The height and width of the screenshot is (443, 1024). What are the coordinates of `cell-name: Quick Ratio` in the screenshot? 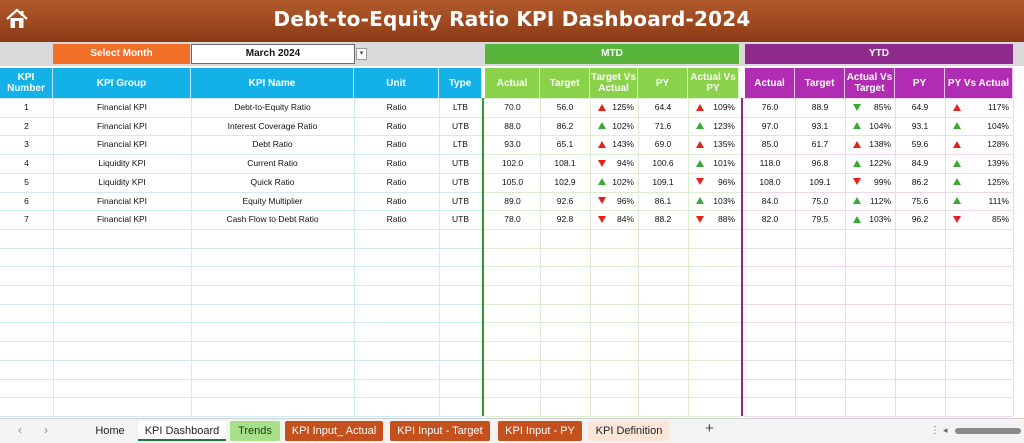 It's located at (272, 182).